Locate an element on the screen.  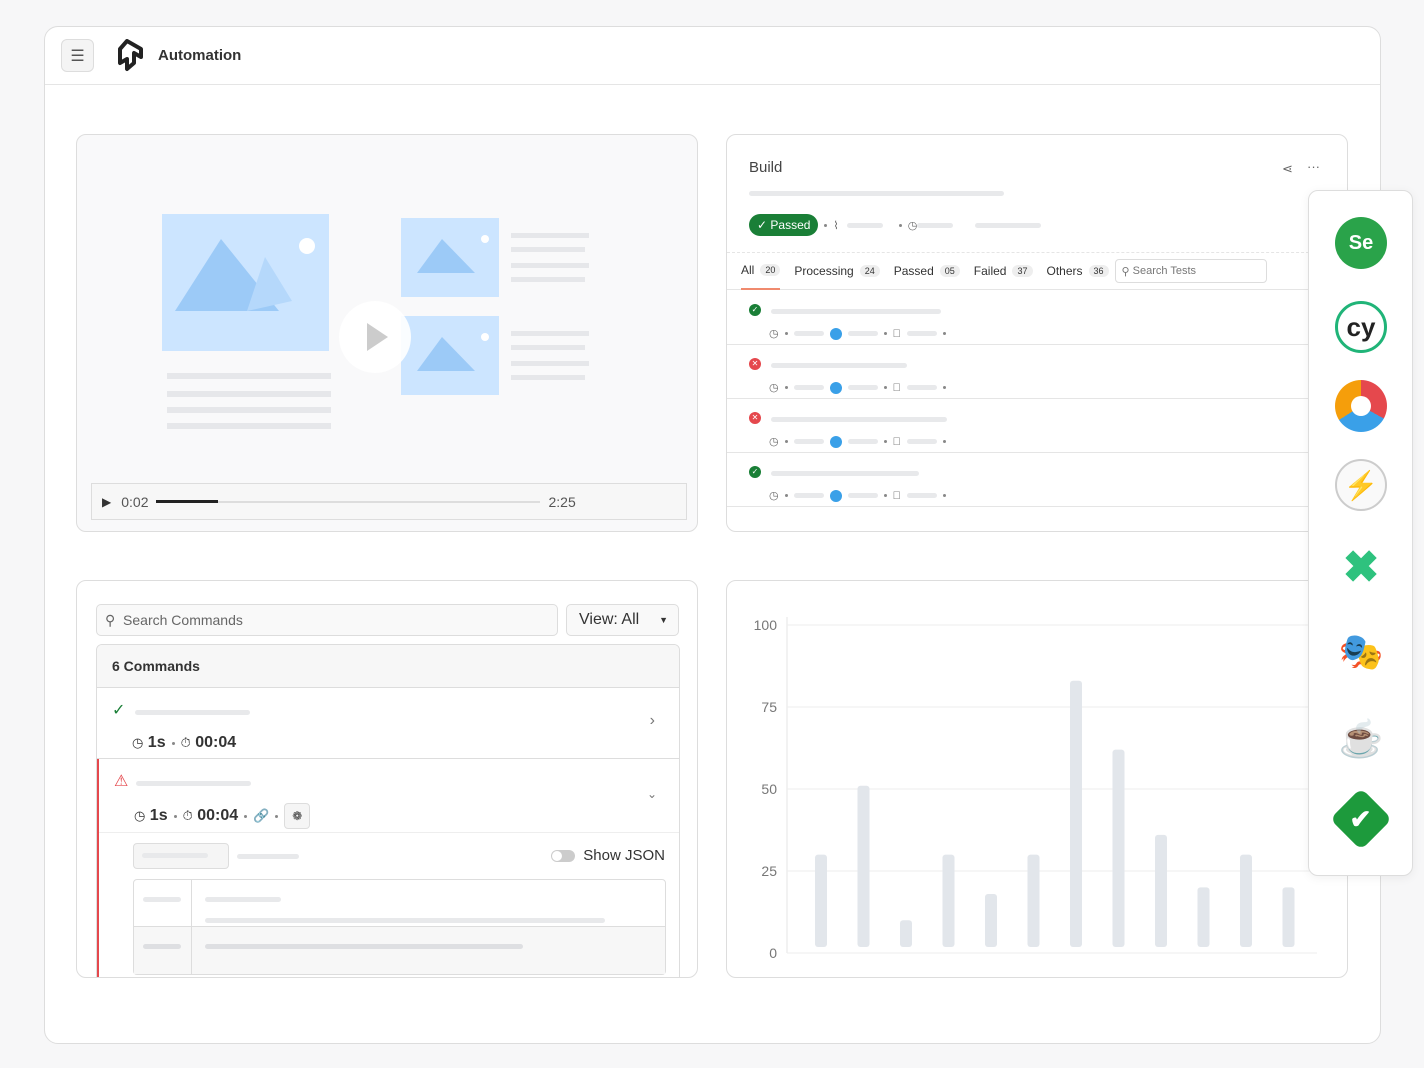
espresso-icon: ☕ is located at coordinates (1361, 739).